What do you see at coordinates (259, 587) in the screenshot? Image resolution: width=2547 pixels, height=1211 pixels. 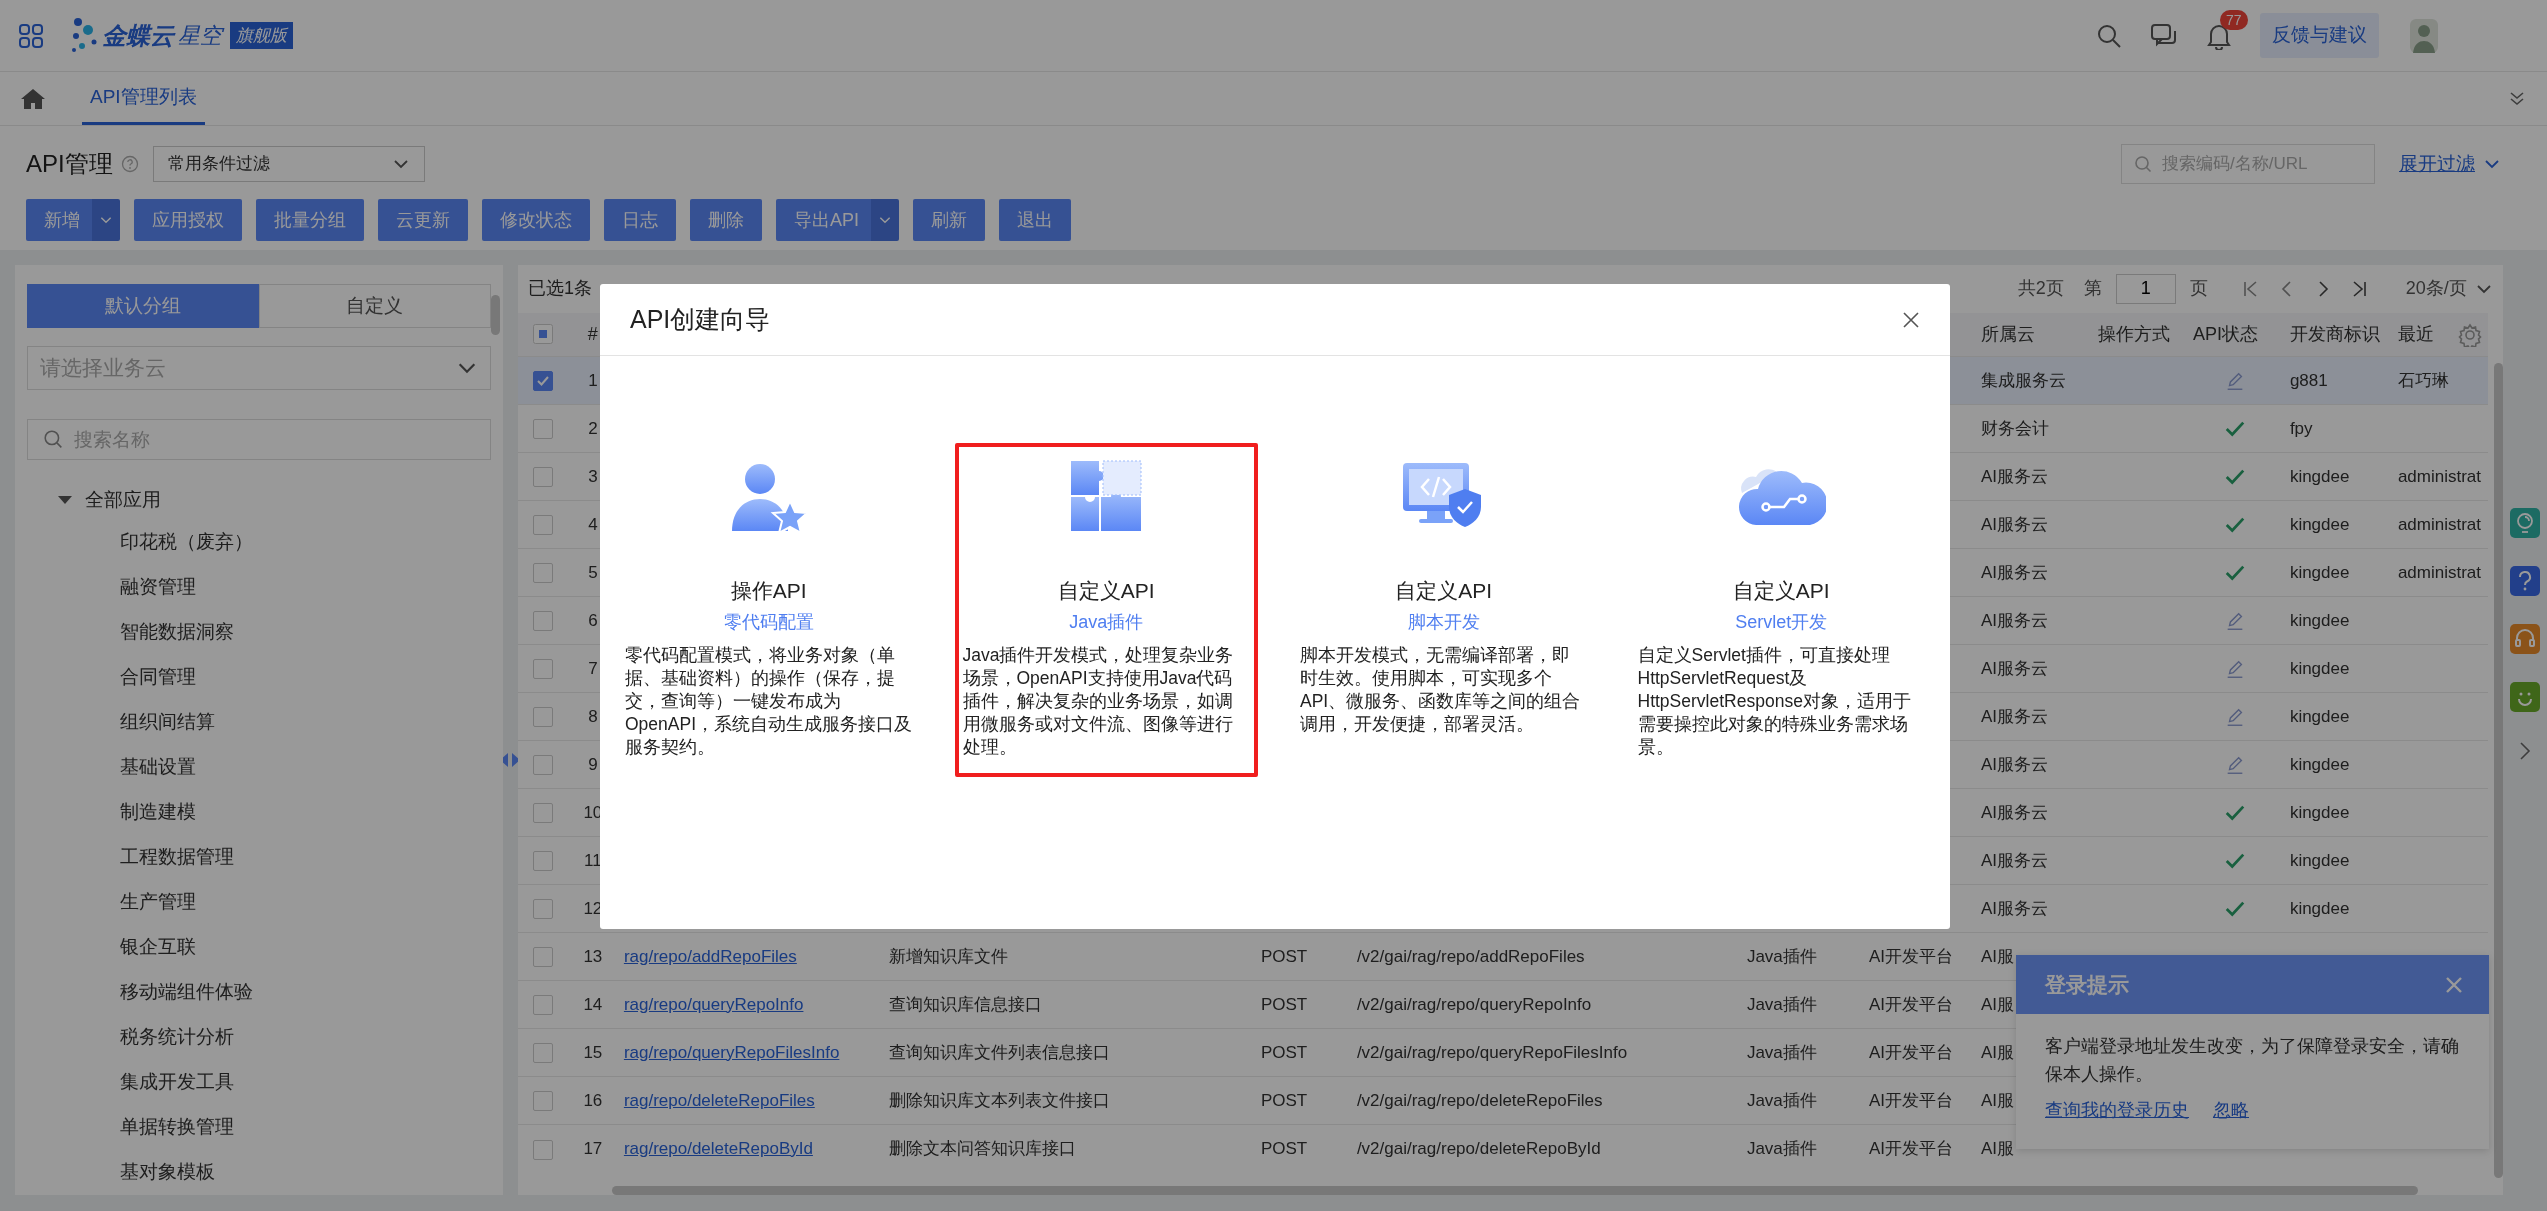 I see `tree-item: 融资管理` at bounding box center [259, 587].